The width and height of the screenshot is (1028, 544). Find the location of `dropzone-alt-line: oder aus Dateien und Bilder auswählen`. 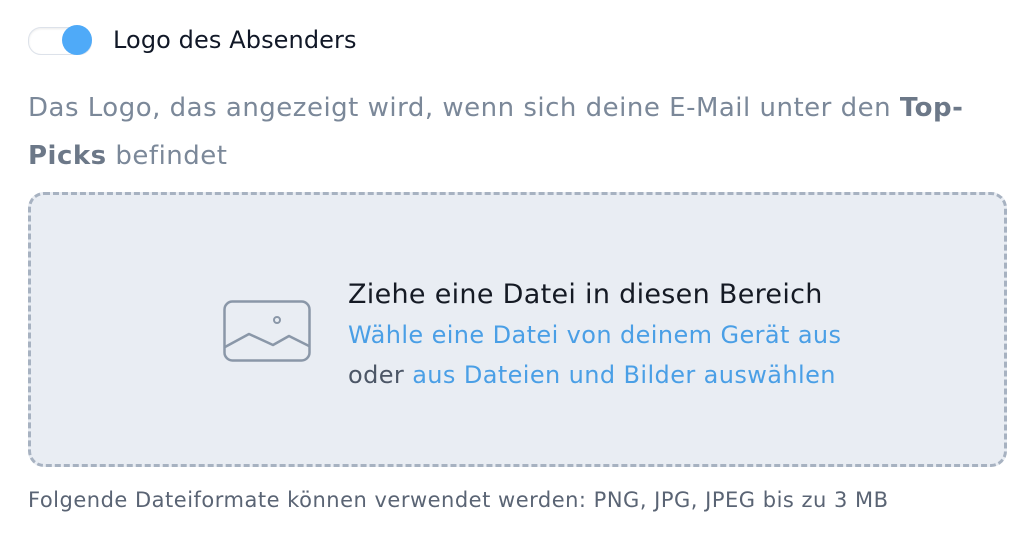

dropzone-alt-line: oder aus Dateien und Bilder auswählen is located at coordinates (594, 375).